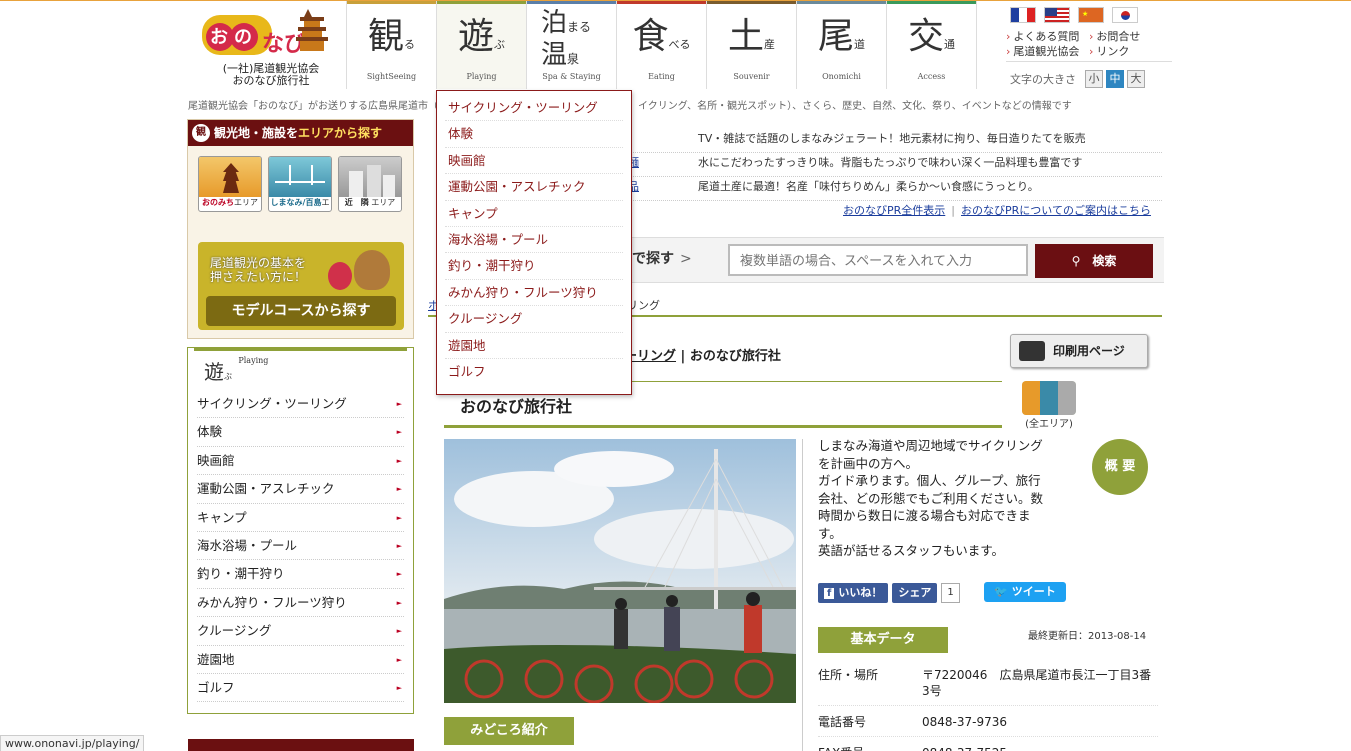  I want to click on basic-data-heading: 基本データ, so click(883, 640).